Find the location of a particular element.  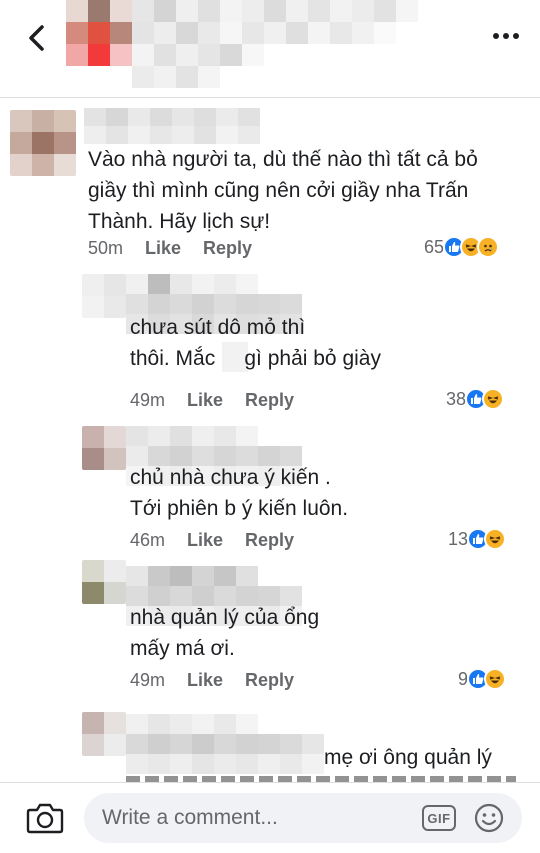

reaction-count: 13 is located at coordinates (458, 538).